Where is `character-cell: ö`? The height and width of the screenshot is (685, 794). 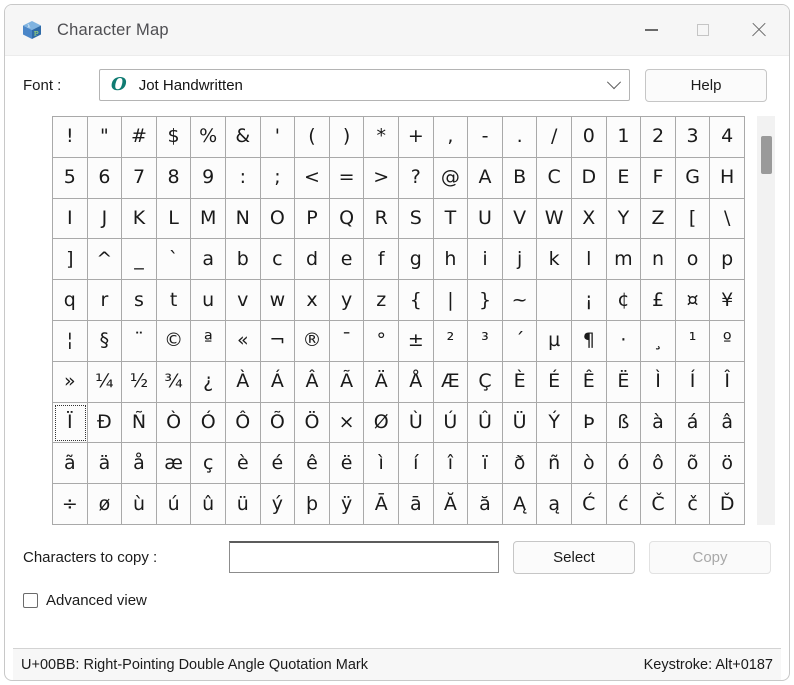 character-cell: ö is located at coordinates (727, 464).